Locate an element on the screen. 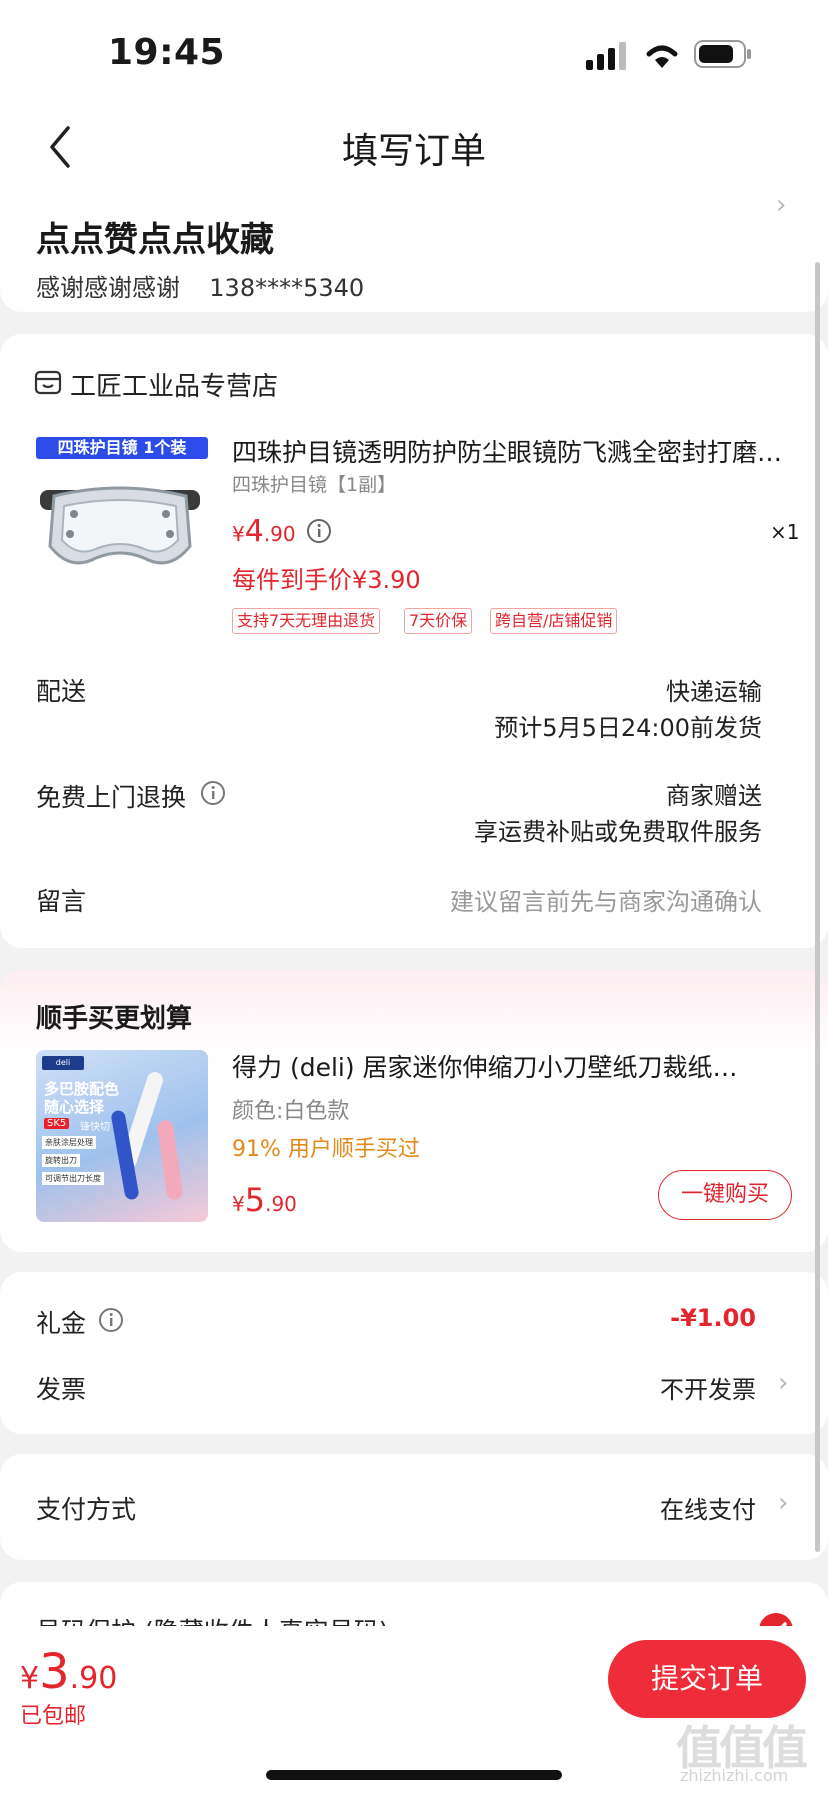 The image size is (828, 1795). image-caption: 多巴胺配色 随心选择 is located at coordinates (82, 1098).